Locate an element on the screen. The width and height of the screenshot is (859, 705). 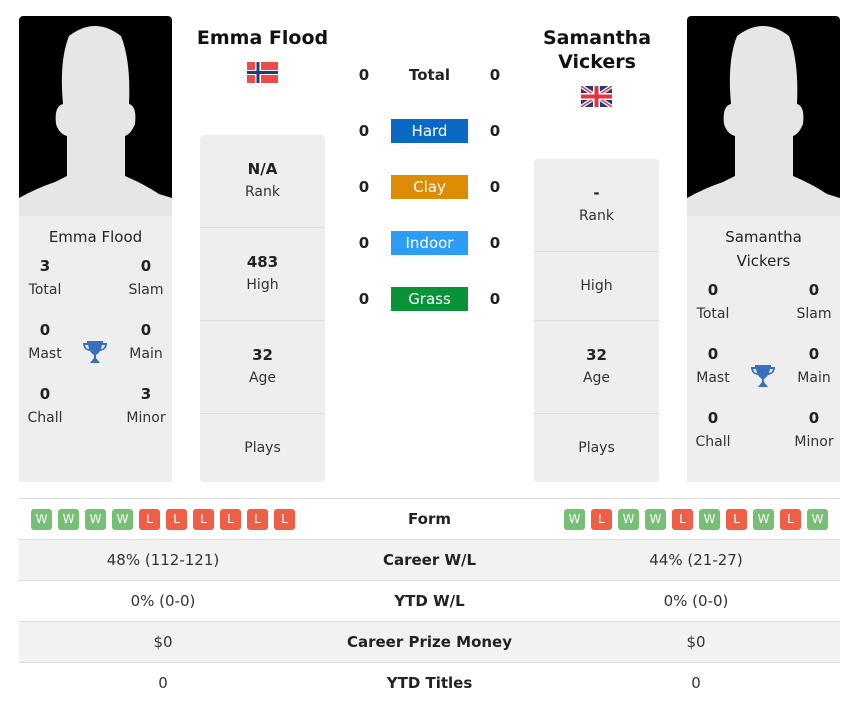
titles-total: 0 Total is located at coordinates (713, 301).